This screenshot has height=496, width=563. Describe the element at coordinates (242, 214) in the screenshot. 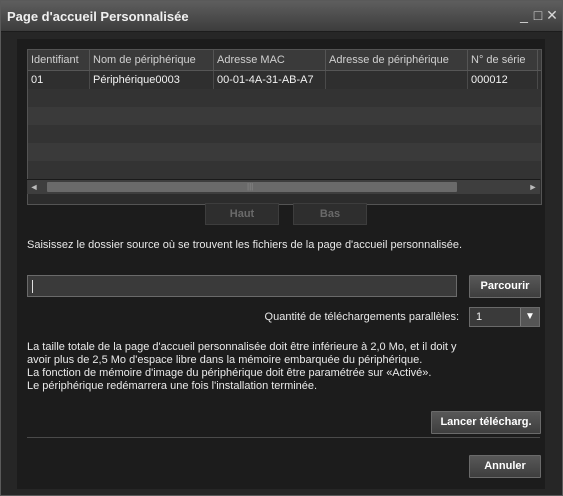

I see `move-up-button: Haut` at that location.